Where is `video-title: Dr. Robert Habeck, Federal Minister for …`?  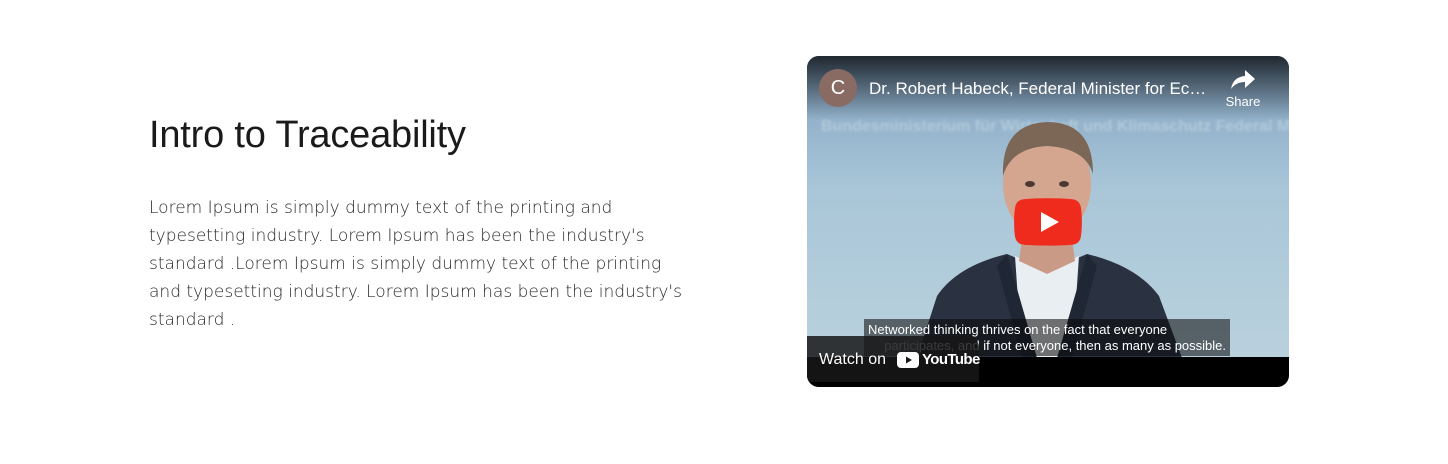 video-title: Dr. Robert Habeck, Federal Minister for … is located at coordinates (1039, 89).